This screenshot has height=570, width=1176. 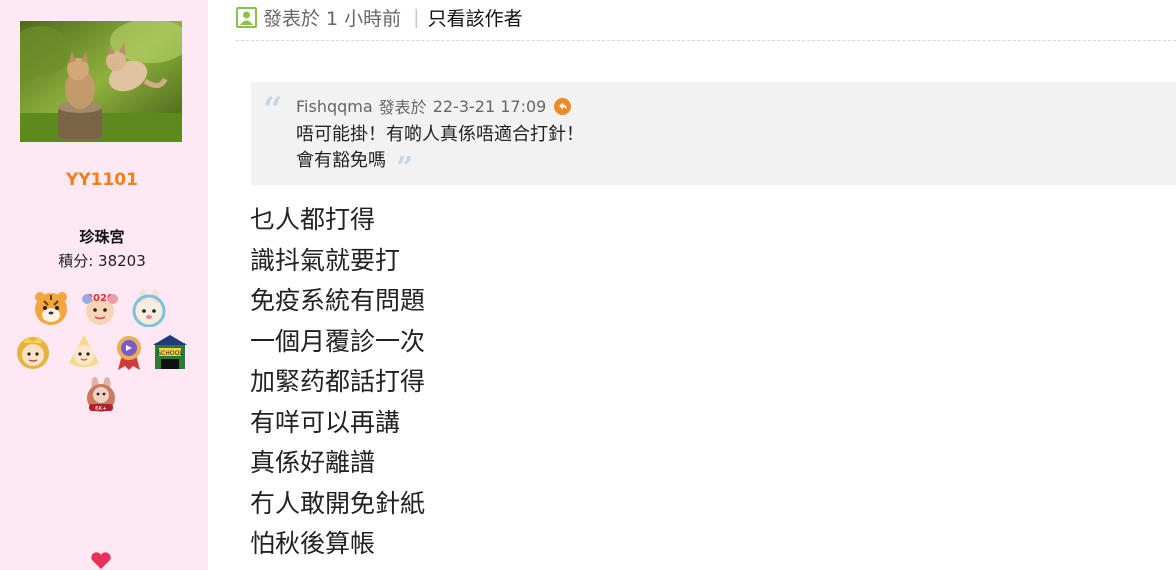 I want to click on tiger-medal-icon, so click(x=51, y=308).